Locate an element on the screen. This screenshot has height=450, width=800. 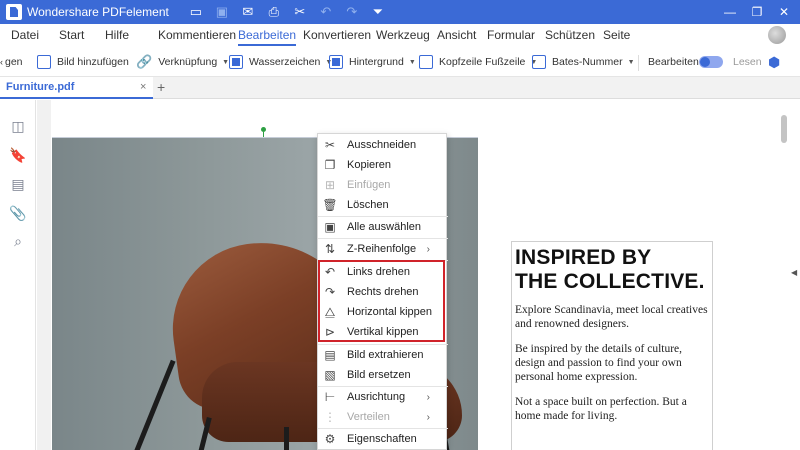
replace-image-icon: ▧ is located at coordinates (330, 375).